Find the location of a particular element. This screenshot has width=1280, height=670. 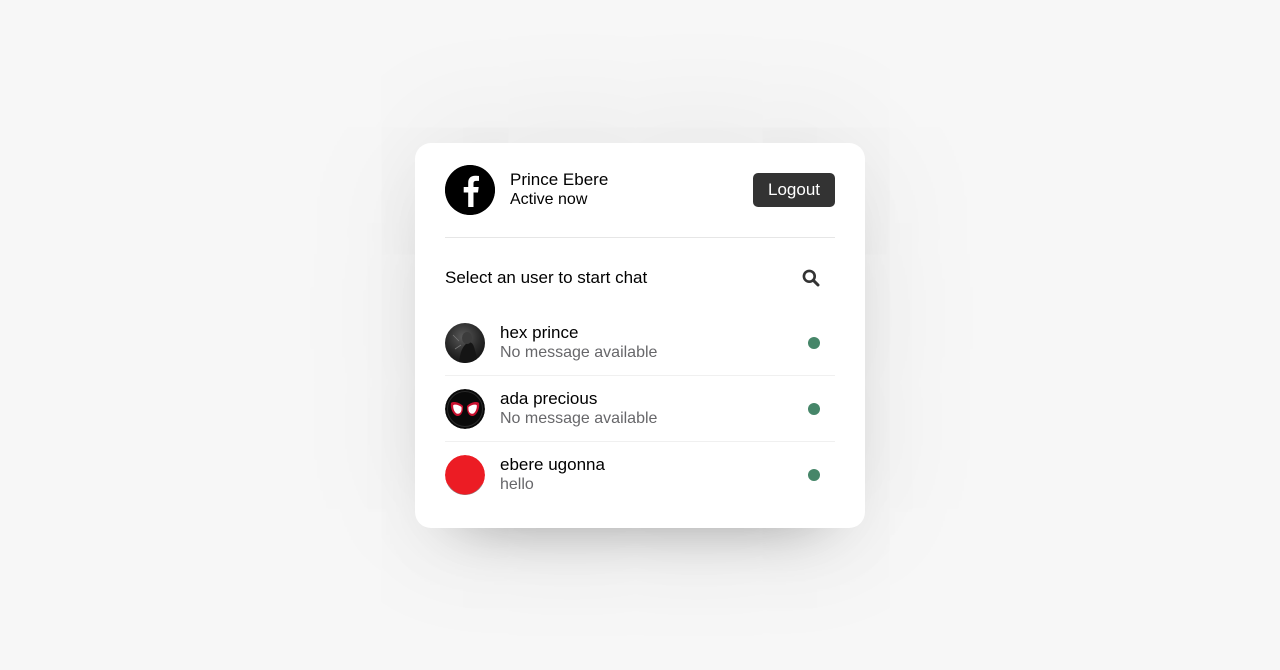

user-last-message: hello is located at coordinates (517, 484).